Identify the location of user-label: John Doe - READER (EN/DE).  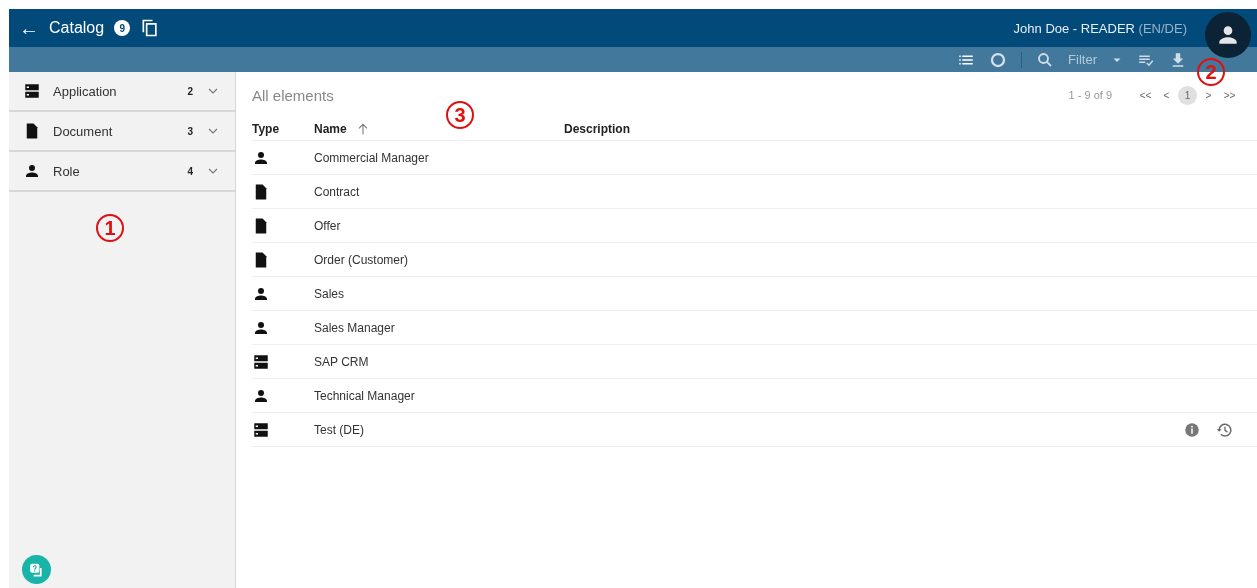
(1100, 28).